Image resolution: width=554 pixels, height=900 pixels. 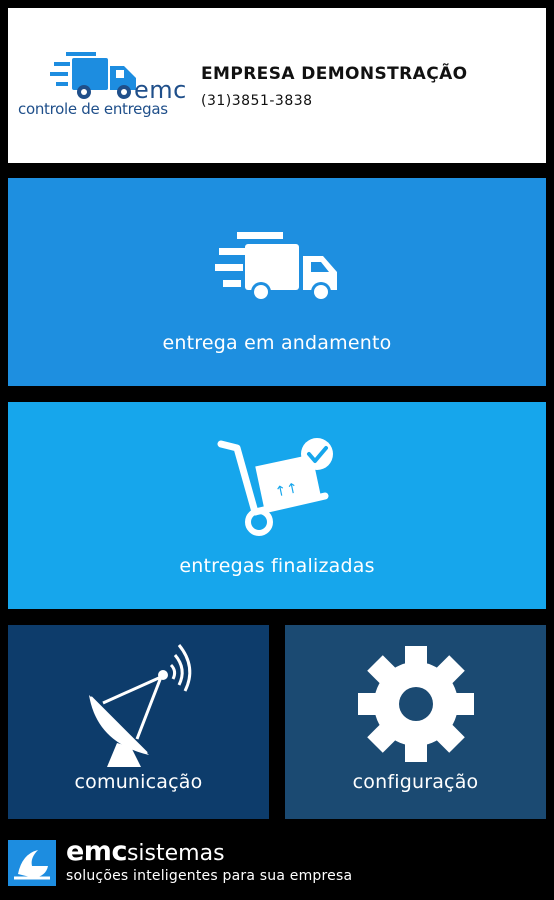 What do you see at coordinates (257, 101) in the screenshot?
I see `company-phone: (31)3851-3838` at bounding box center [257, 101].